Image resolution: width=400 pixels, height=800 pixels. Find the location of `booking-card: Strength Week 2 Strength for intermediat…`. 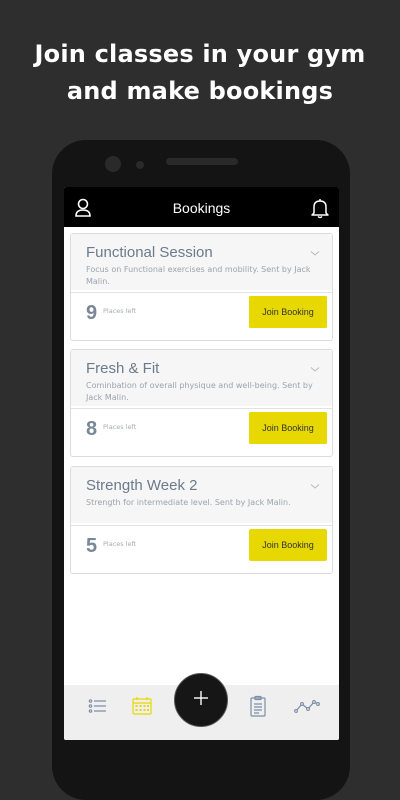

booking-card: Strength Week 2 Strength for intermediat… is located at coordinates (201, 520).